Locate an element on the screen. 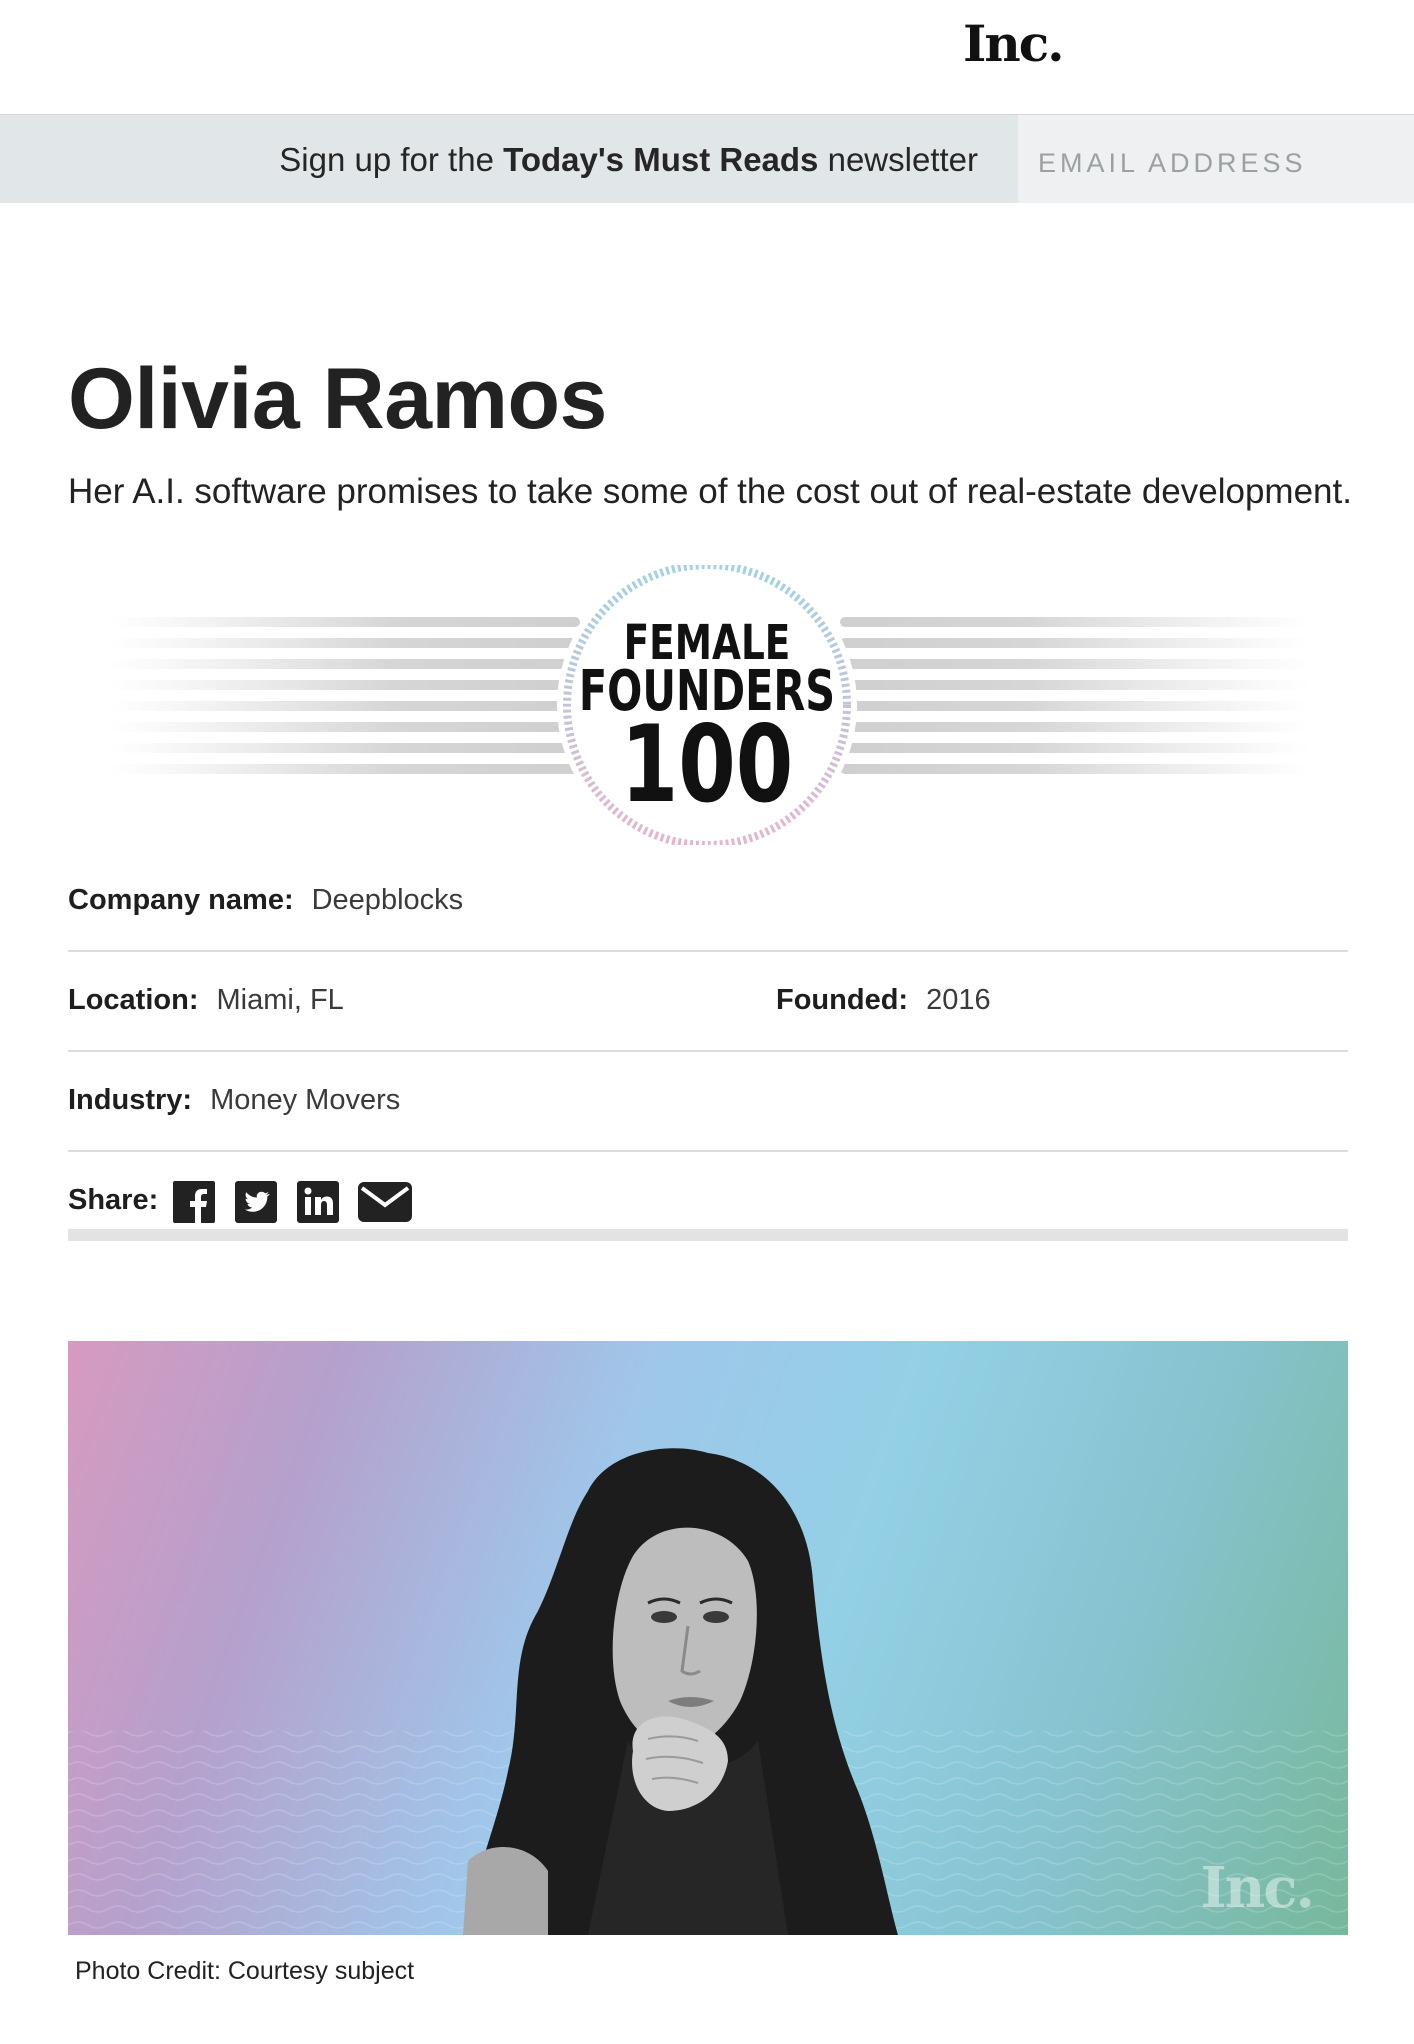 The height and width of the screenshot is (2044, 1414). newsletter-name: Today's Must Reads is located at coordinates (661, 159).